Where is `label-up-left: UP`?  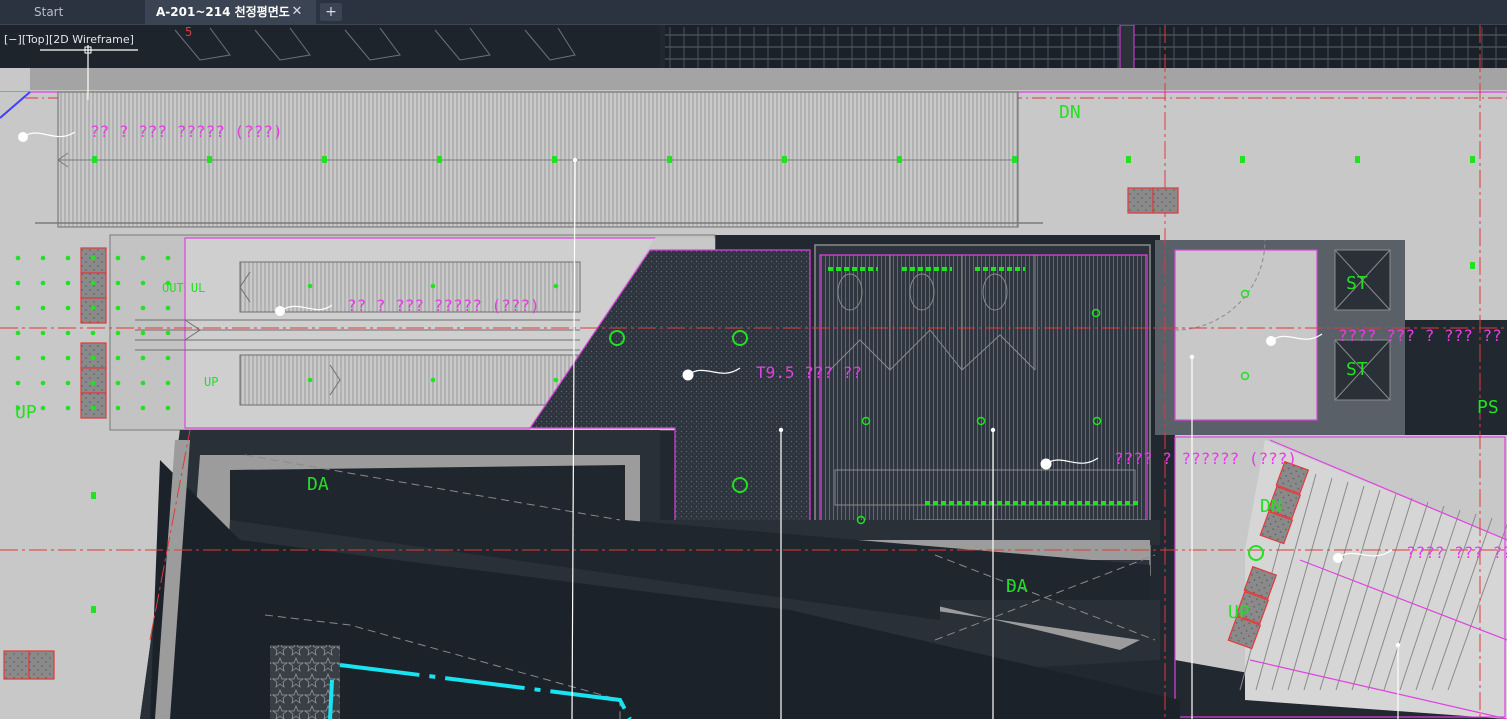
label-up-left: UP is located at coordinates (26, 412).